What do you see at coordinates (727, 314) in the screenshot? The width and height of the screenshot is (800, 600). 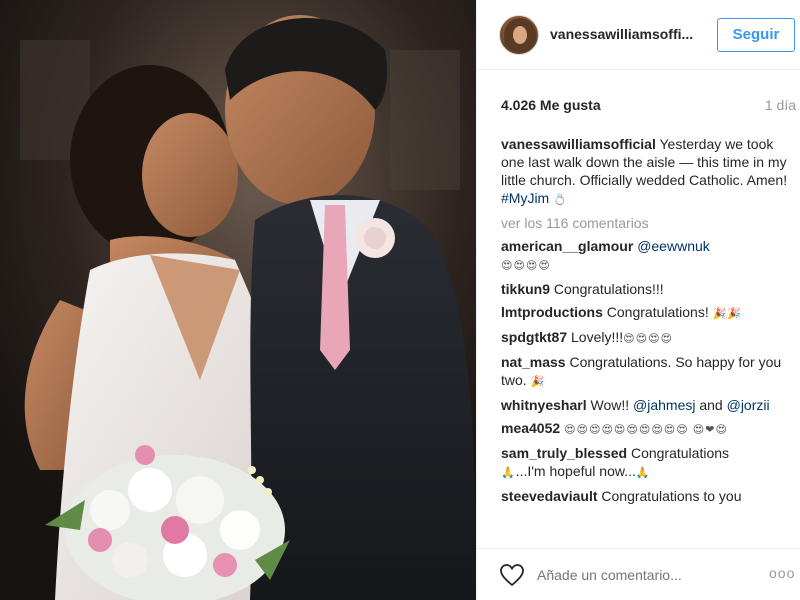 I see `comment-emoji: 🎉🎉` at bounding box center [727, 314].